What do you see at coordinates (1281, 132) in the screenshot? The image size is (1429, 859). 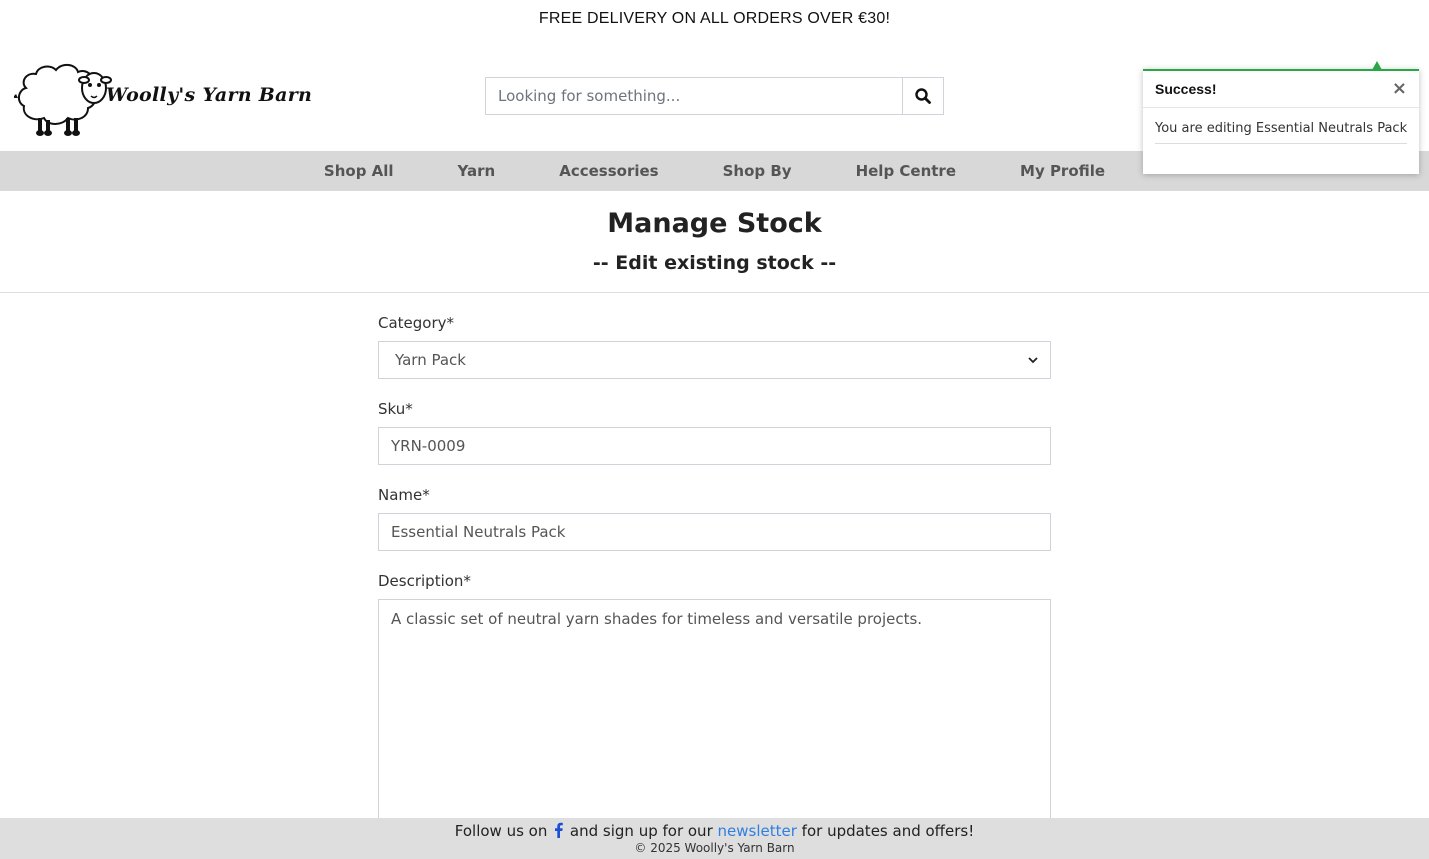 I see `toast-message: You are editing Essential Neutrals Pack` at bounding box center [1281, 132].